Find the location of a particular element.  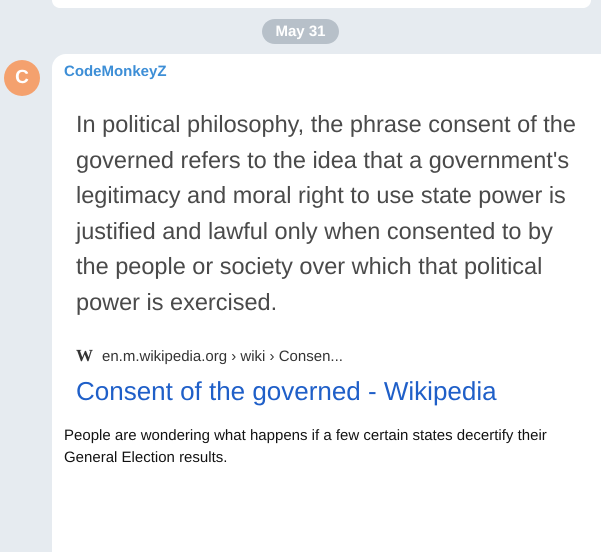

avatar: C is located at coordinates (22, 78).